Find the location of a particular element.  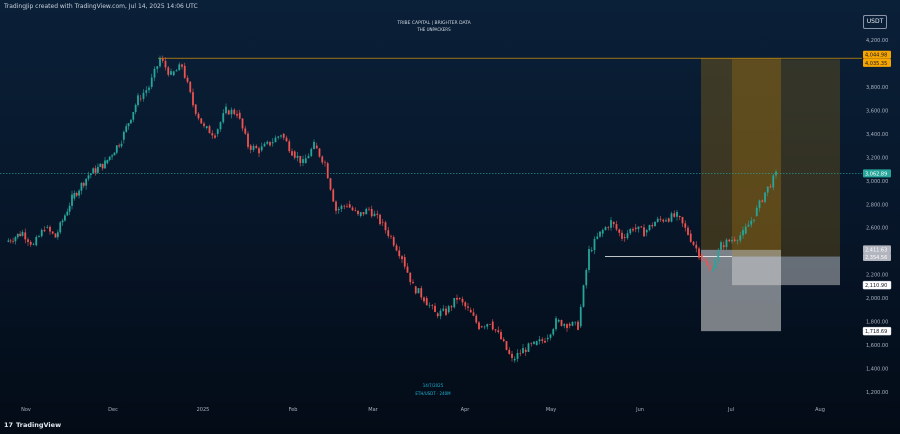

price-label-text: 3,062.89 is located at coordinates (876, 174).